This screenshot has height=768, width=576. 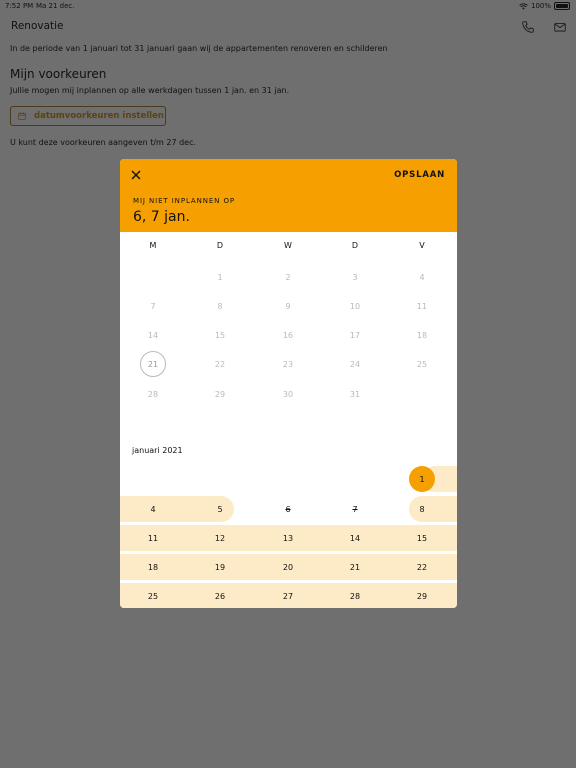 I want to click on day-cell: 1, so click(x=220, y=277).